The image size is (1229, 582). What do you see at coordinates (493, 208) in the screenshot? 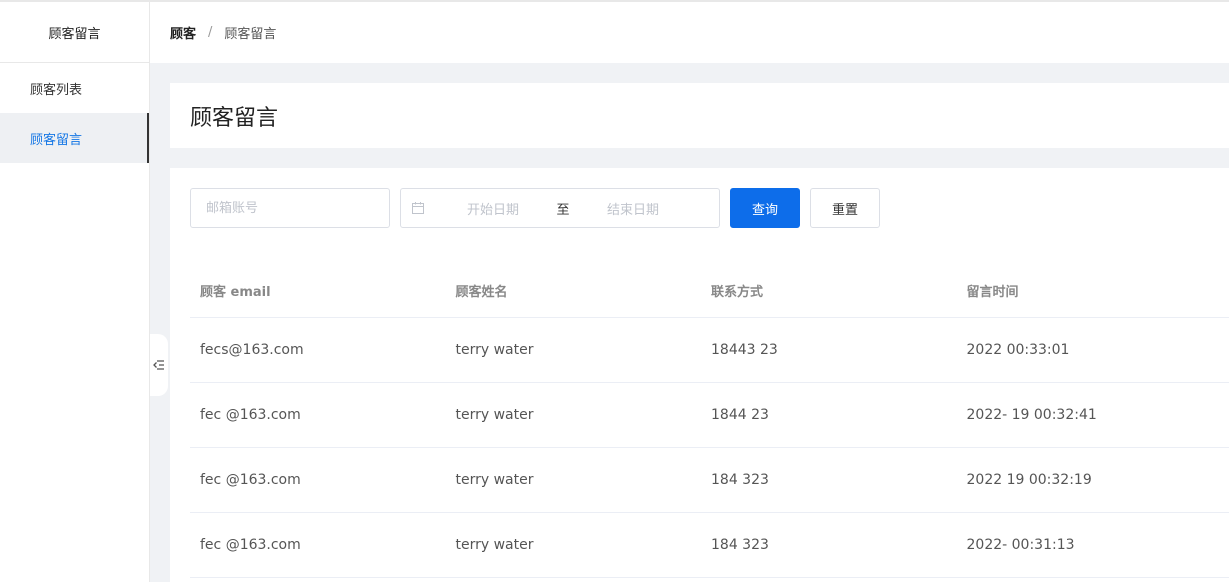
I see `start-date-input: 开始日期` at bounding box center [493, 208].